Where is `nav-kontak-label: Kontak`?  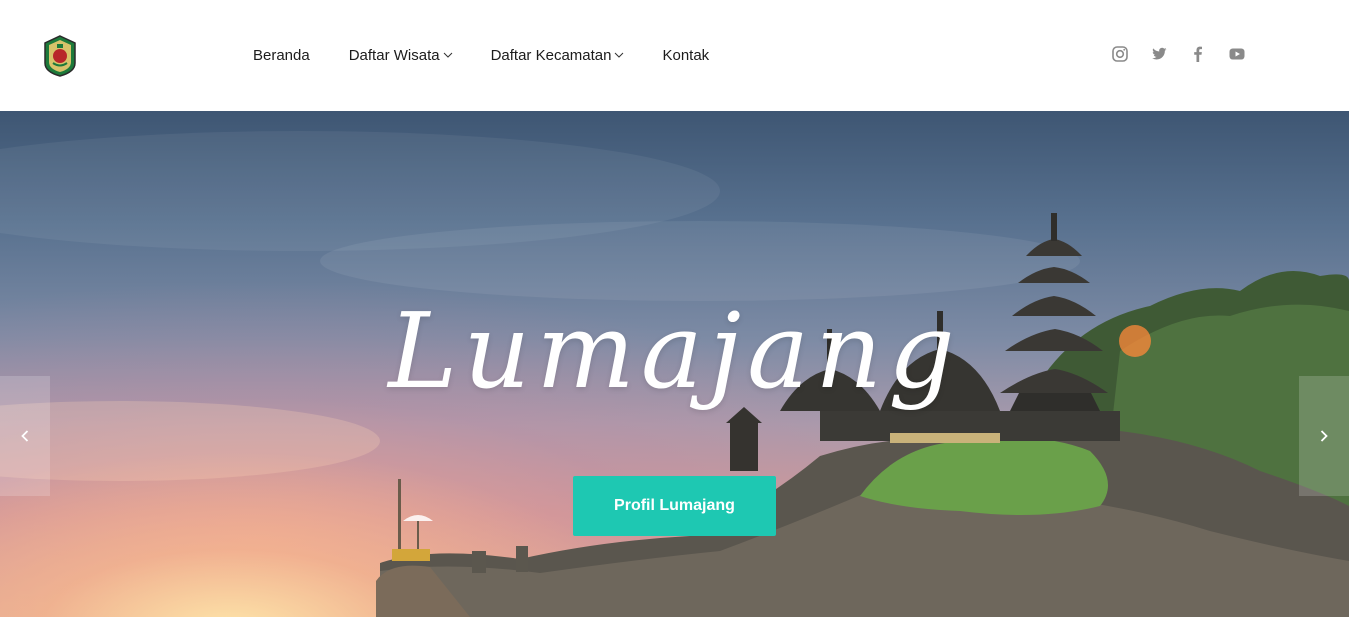 nav-kontak-label: Kontak is located at coordinates (686, 55).